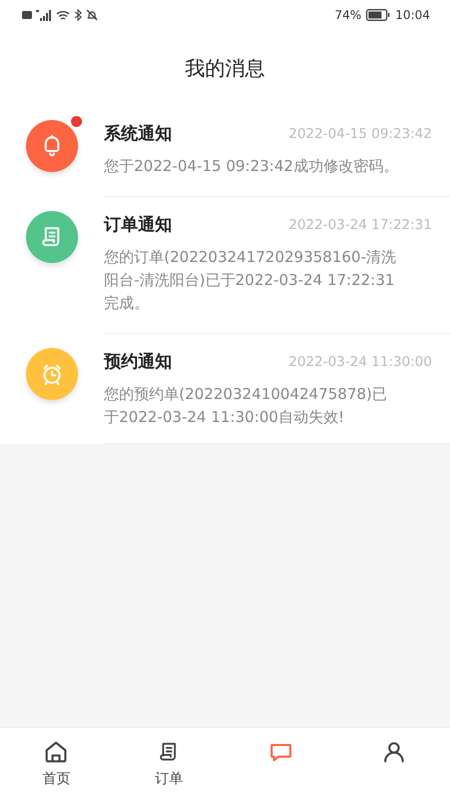 The width and height of the screenshot is (450, 800). Describe the element at coordinates (63, 15) in the screenshot. I see `wifi-icon` at that location.